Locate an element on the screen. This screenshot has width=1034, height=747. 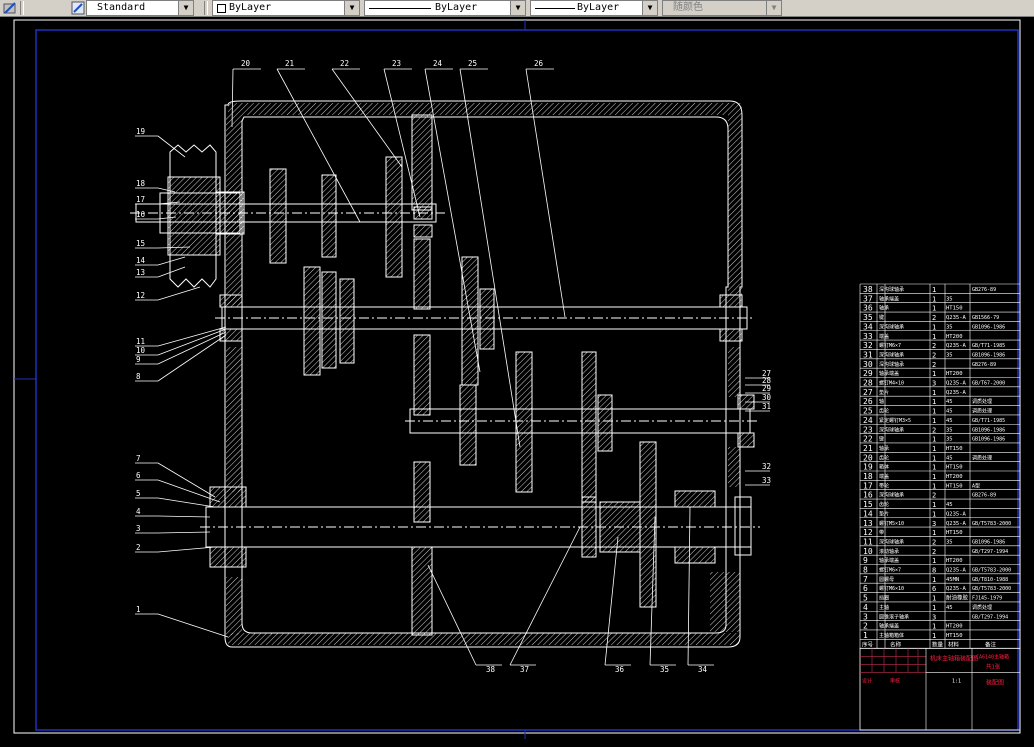
bom-row-no: 21 is located at coordinates (868, 448).